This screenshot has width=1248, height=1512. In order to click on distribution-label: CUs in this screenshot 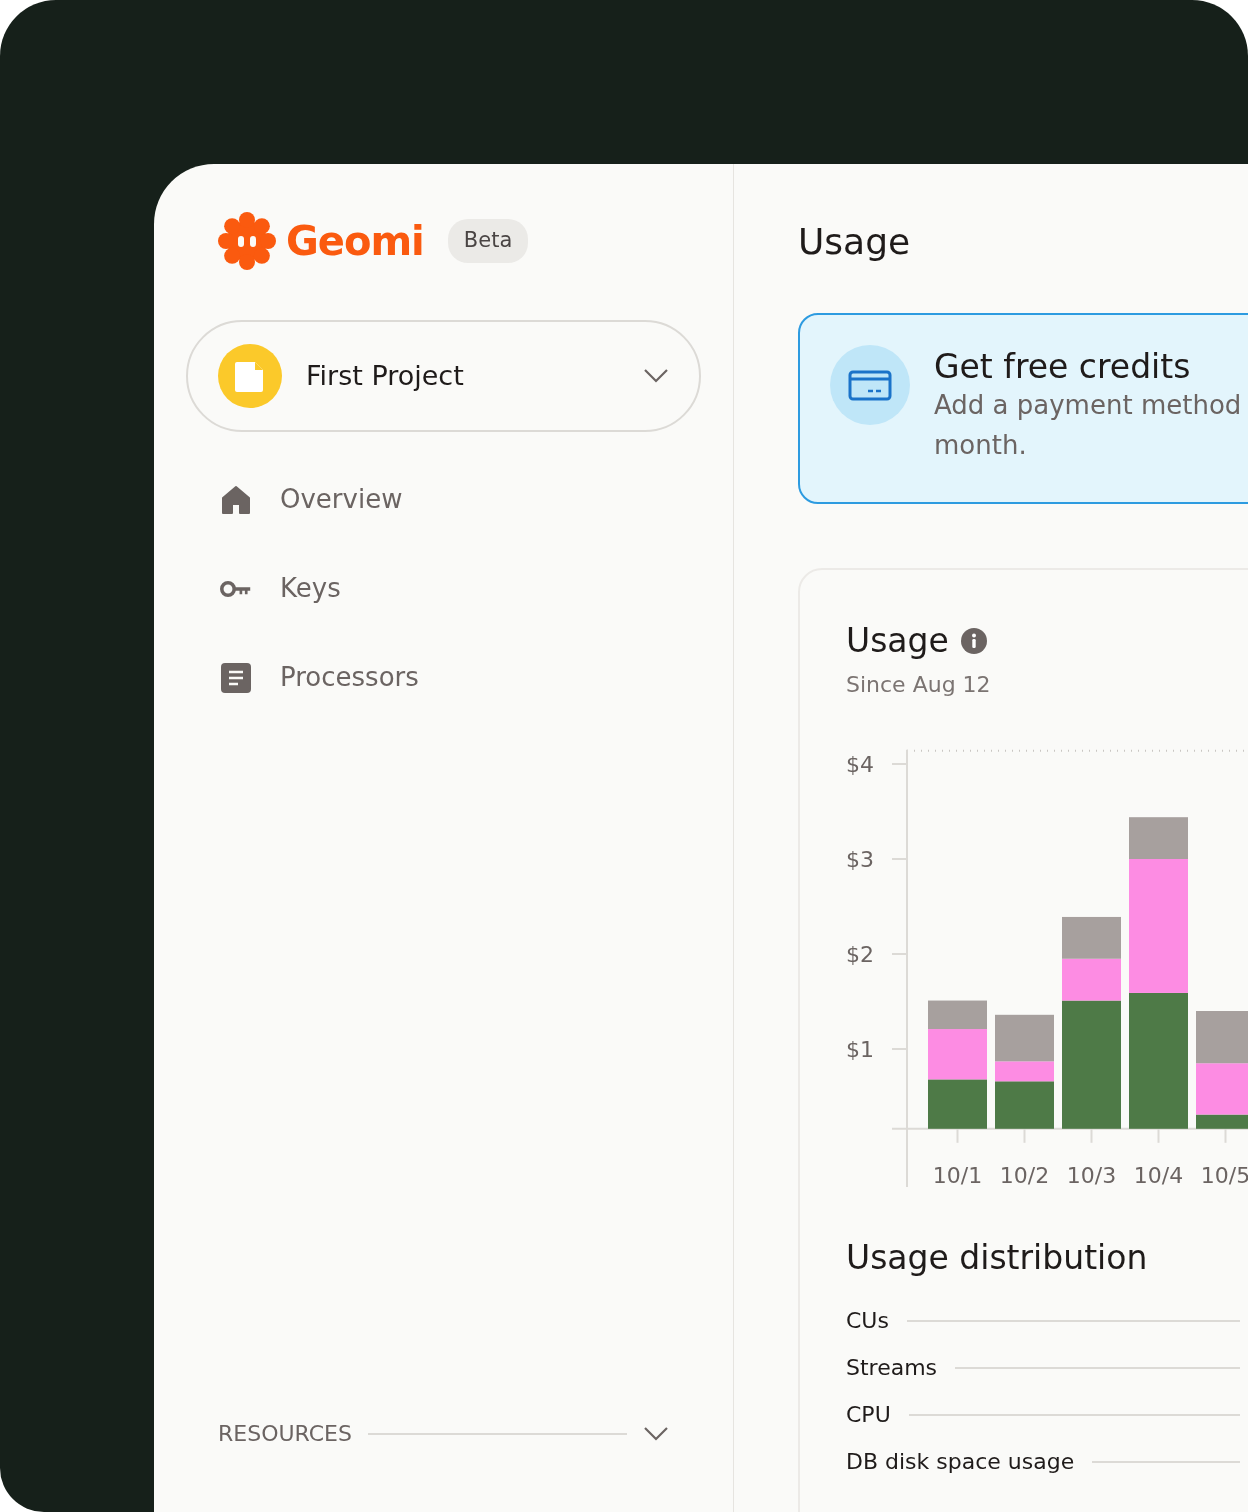, I will do `click(867, 1321)`.